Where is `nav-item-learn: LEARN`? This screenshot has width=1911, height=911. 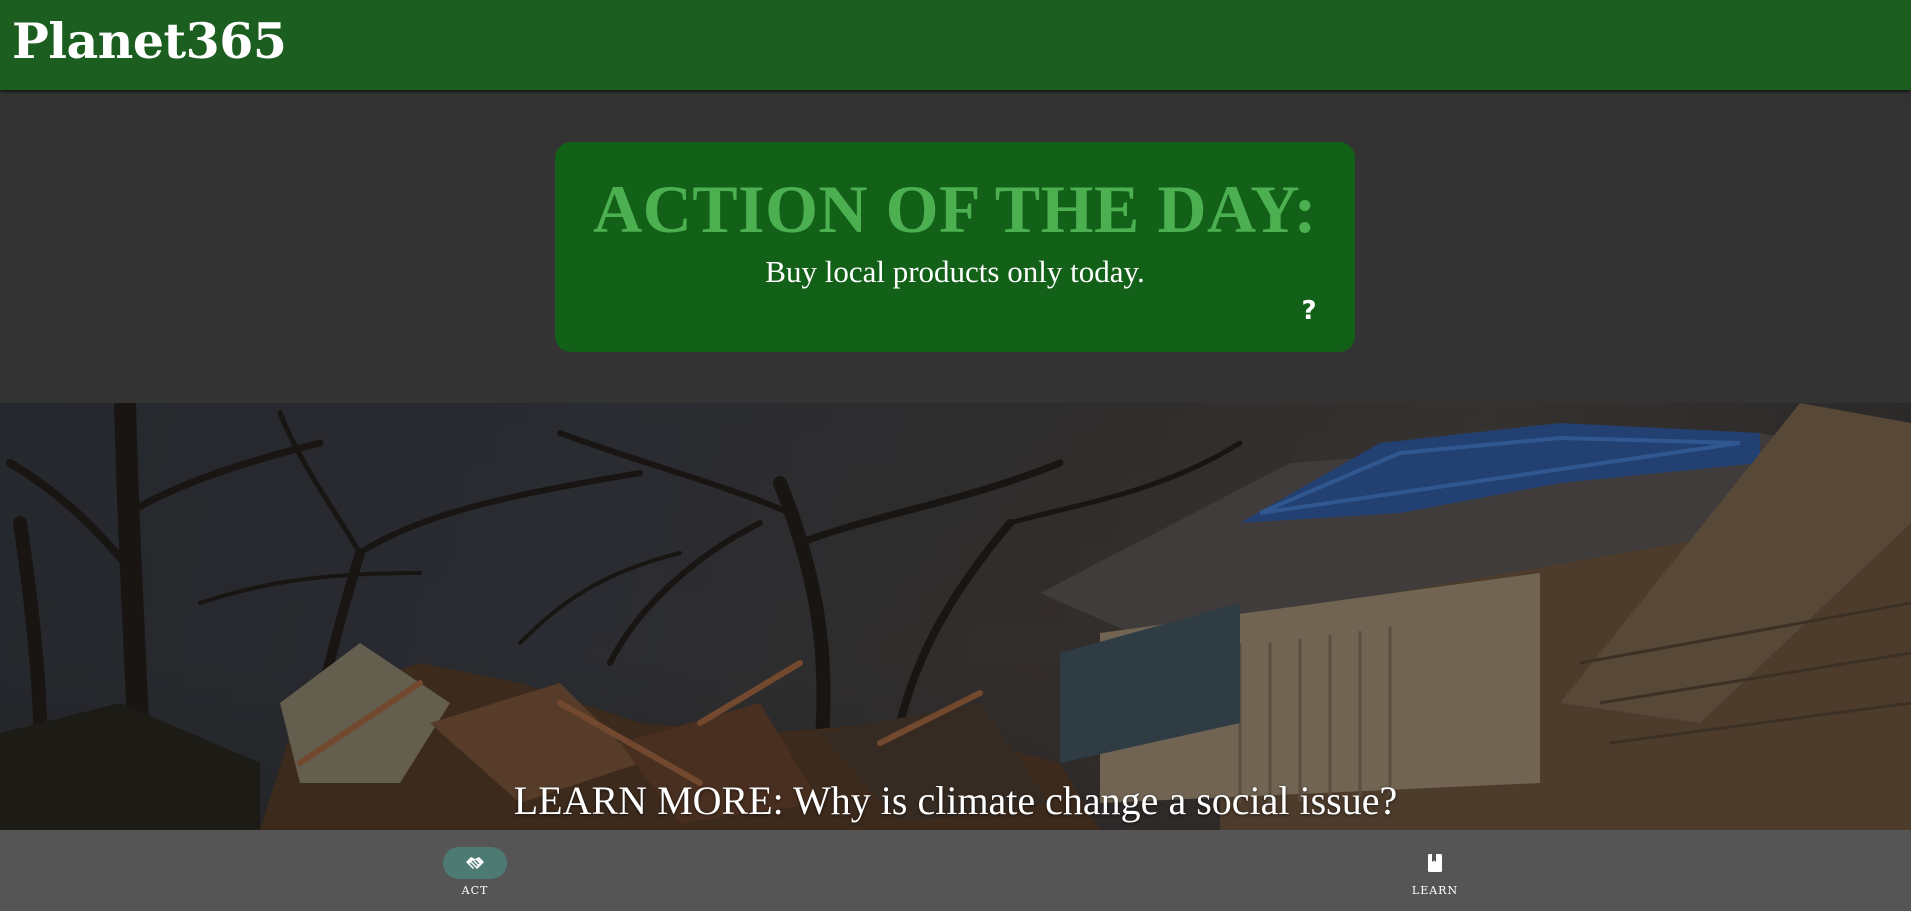
nav-item-learn: LEARN is located at coordinates (1435, 870).